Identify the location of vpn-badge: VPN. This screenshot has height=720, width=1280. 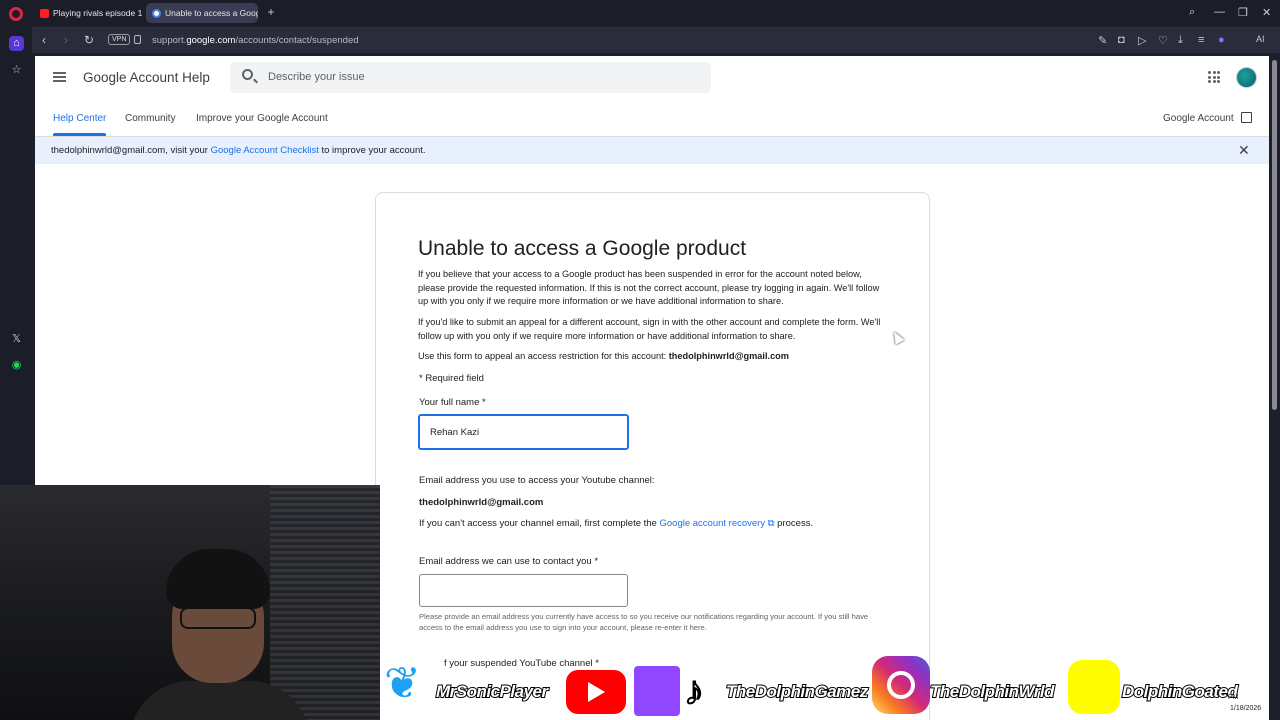
(119, 39).